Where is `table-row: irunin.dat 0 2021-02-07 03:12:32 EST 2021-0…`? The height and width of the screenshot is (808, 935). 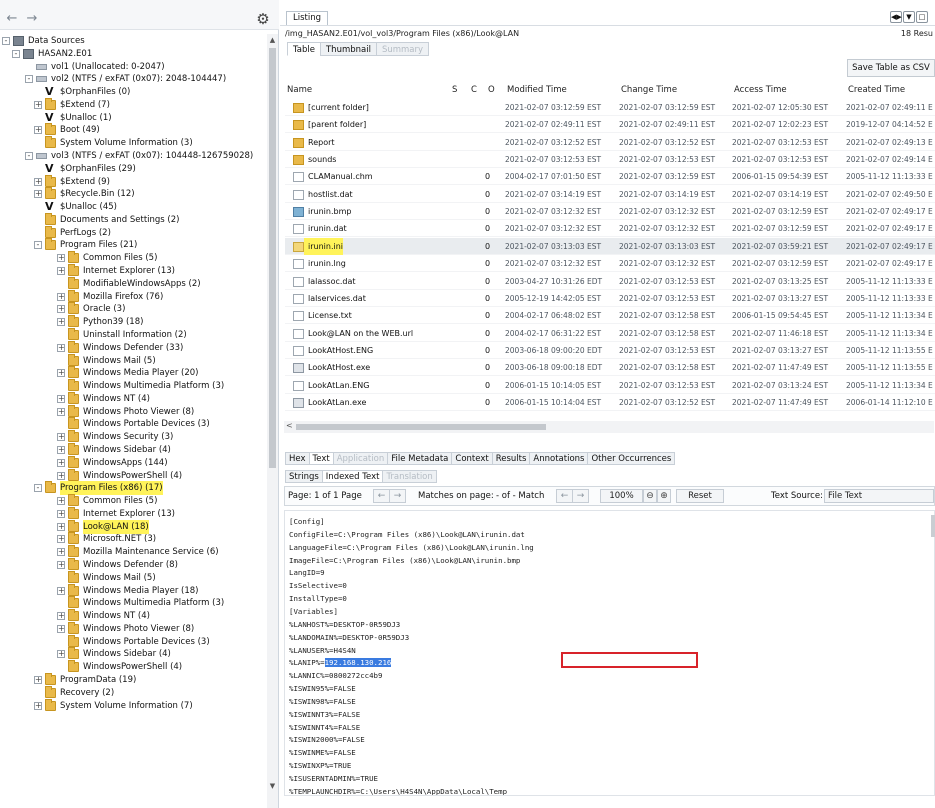 table-row: irunin.dat 0 2021-02-07 03:12:32 EST 2021-0… is located at coordinates (610, 229).